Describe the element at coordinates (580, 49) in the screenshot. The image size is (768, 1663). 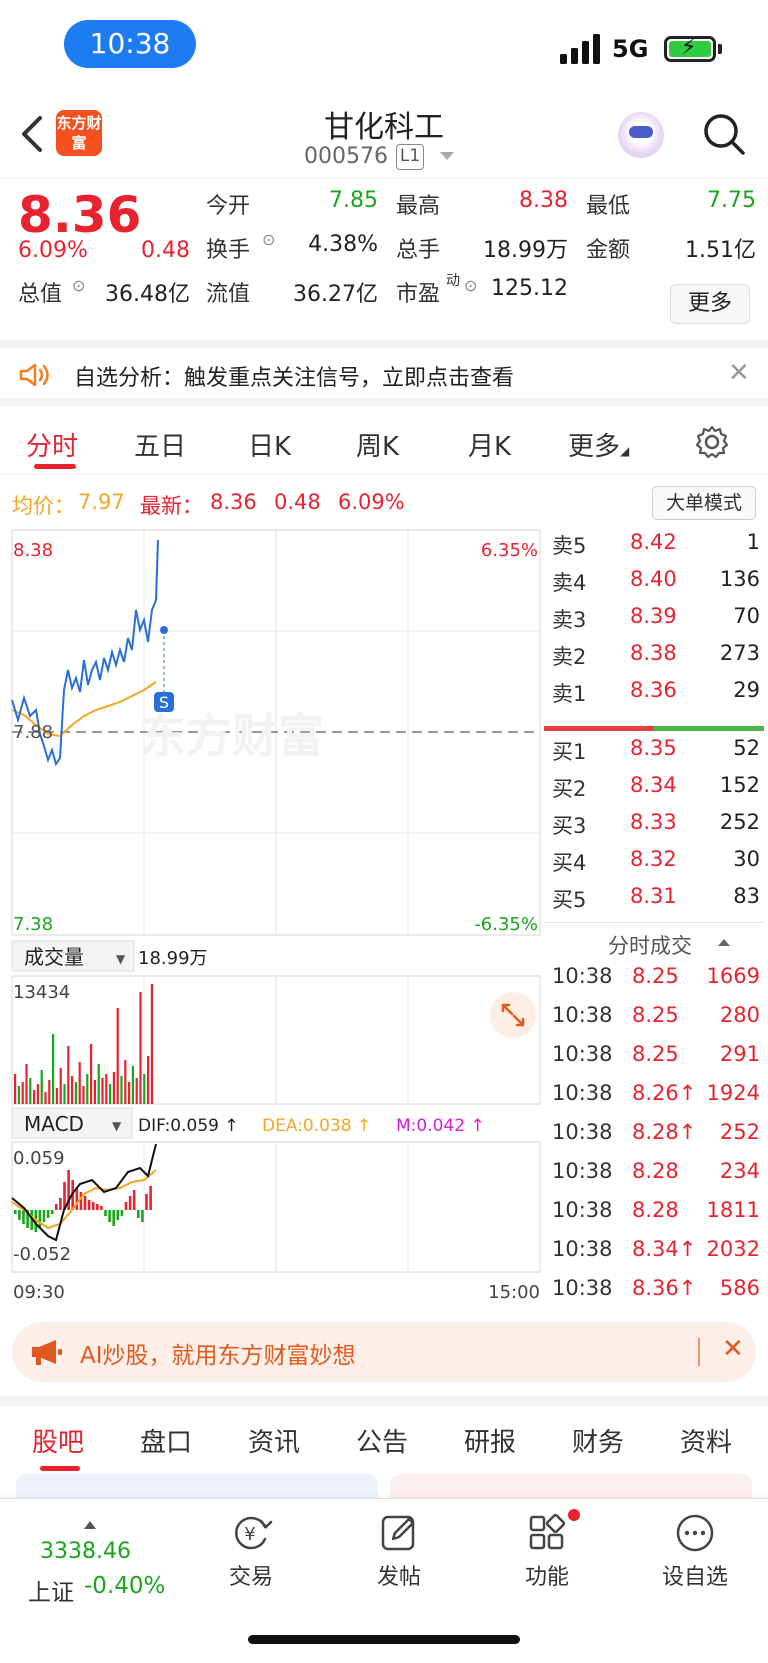
I see `signal-icon` at that location.